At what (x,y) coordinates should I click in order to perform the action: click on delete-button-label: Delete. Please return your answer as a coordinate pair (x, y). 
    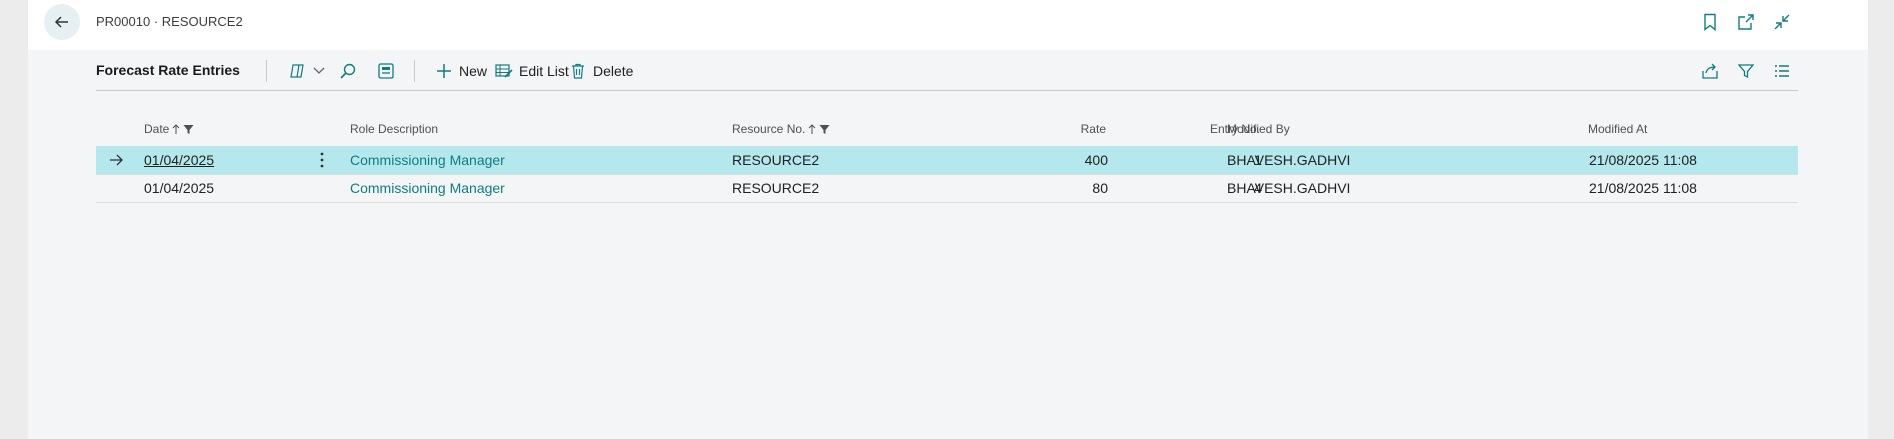
    Looking at the image, I should click on (613, 71).